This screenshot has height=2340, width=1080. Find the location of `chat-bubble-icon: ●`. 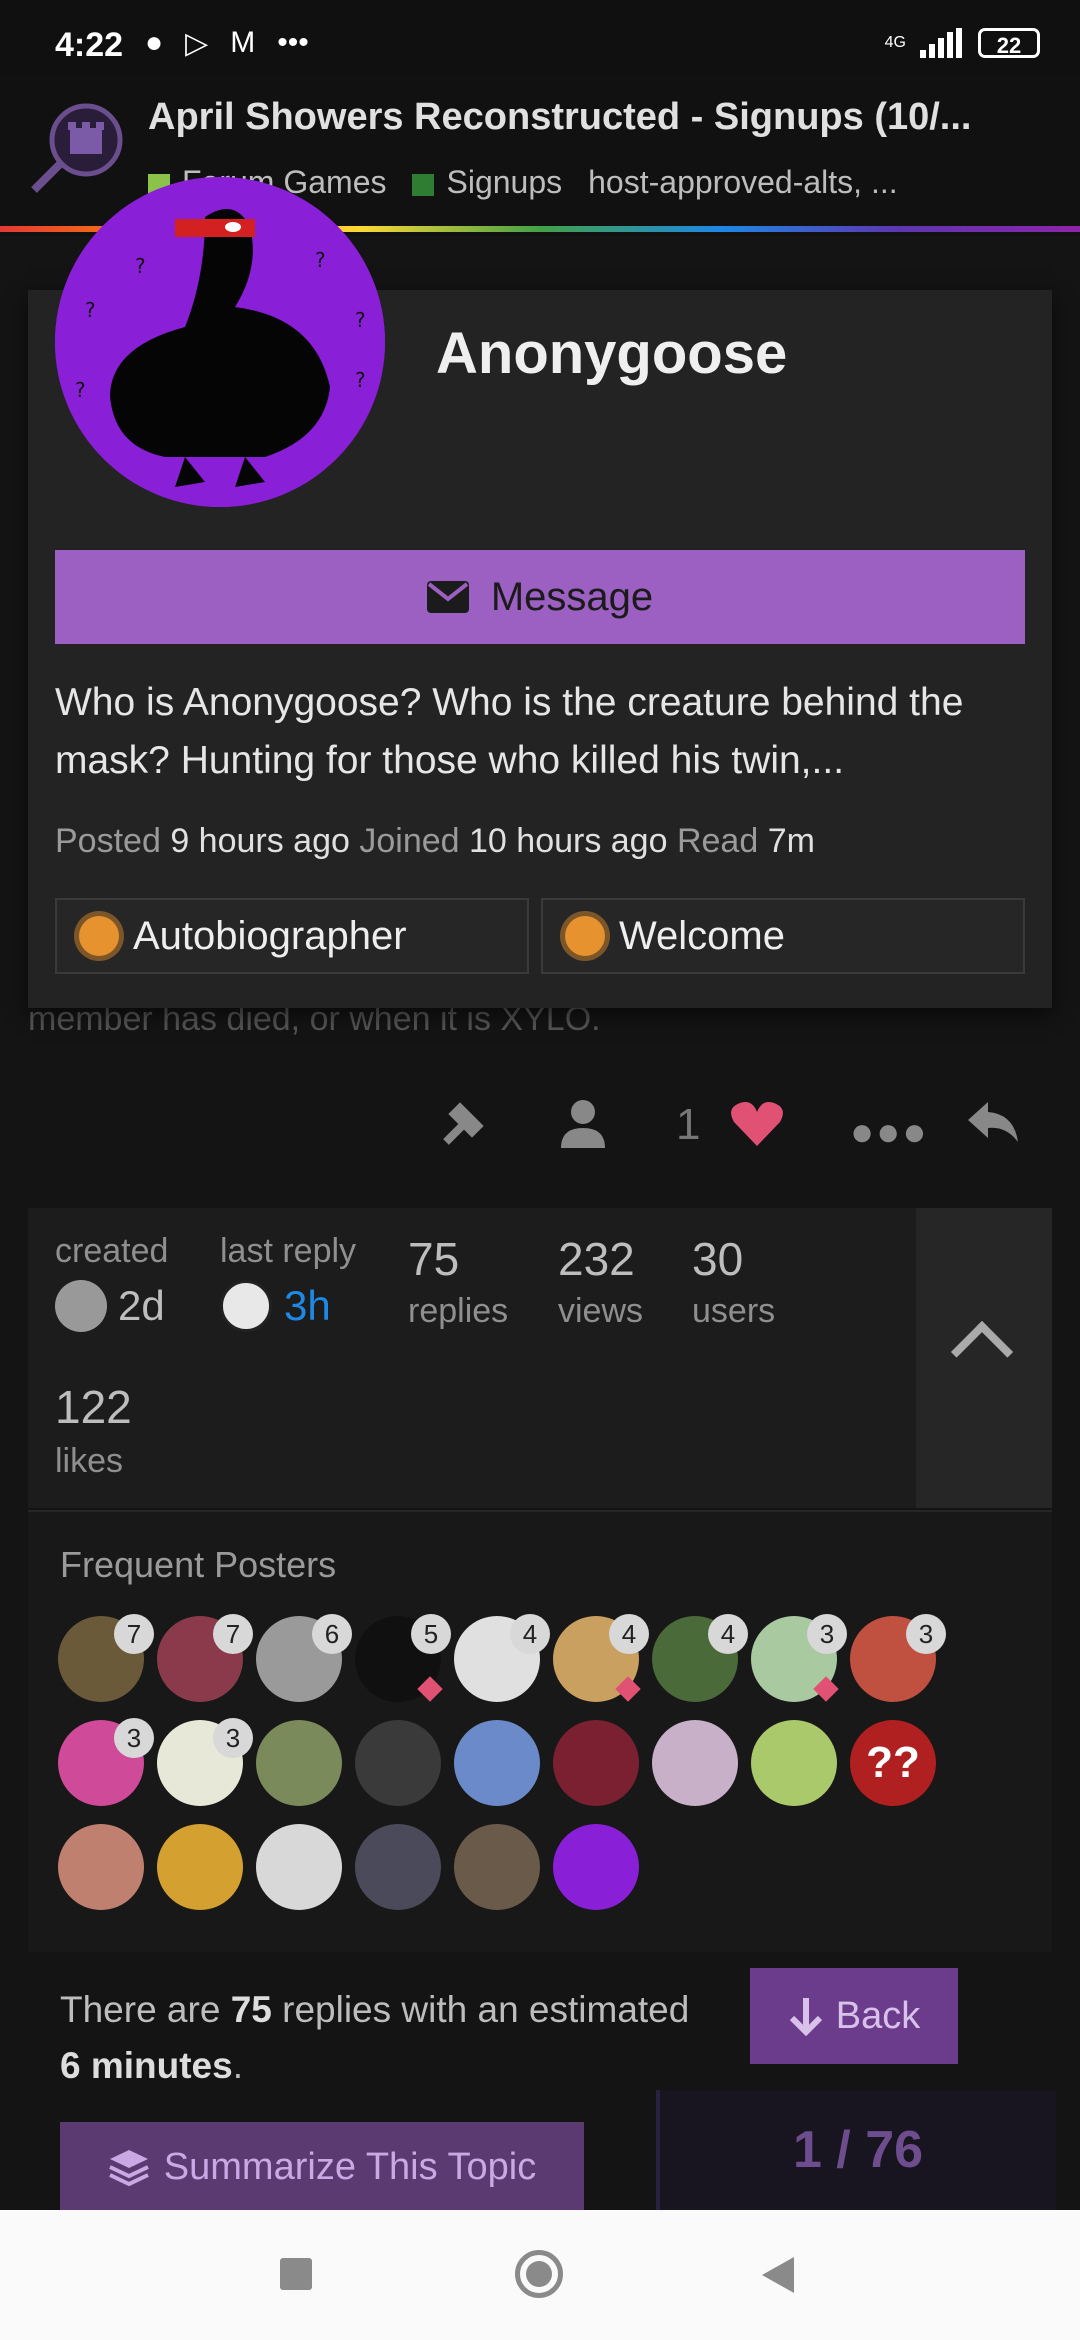

chat-bubble-icon: ● is located at coordinates (154, 42).